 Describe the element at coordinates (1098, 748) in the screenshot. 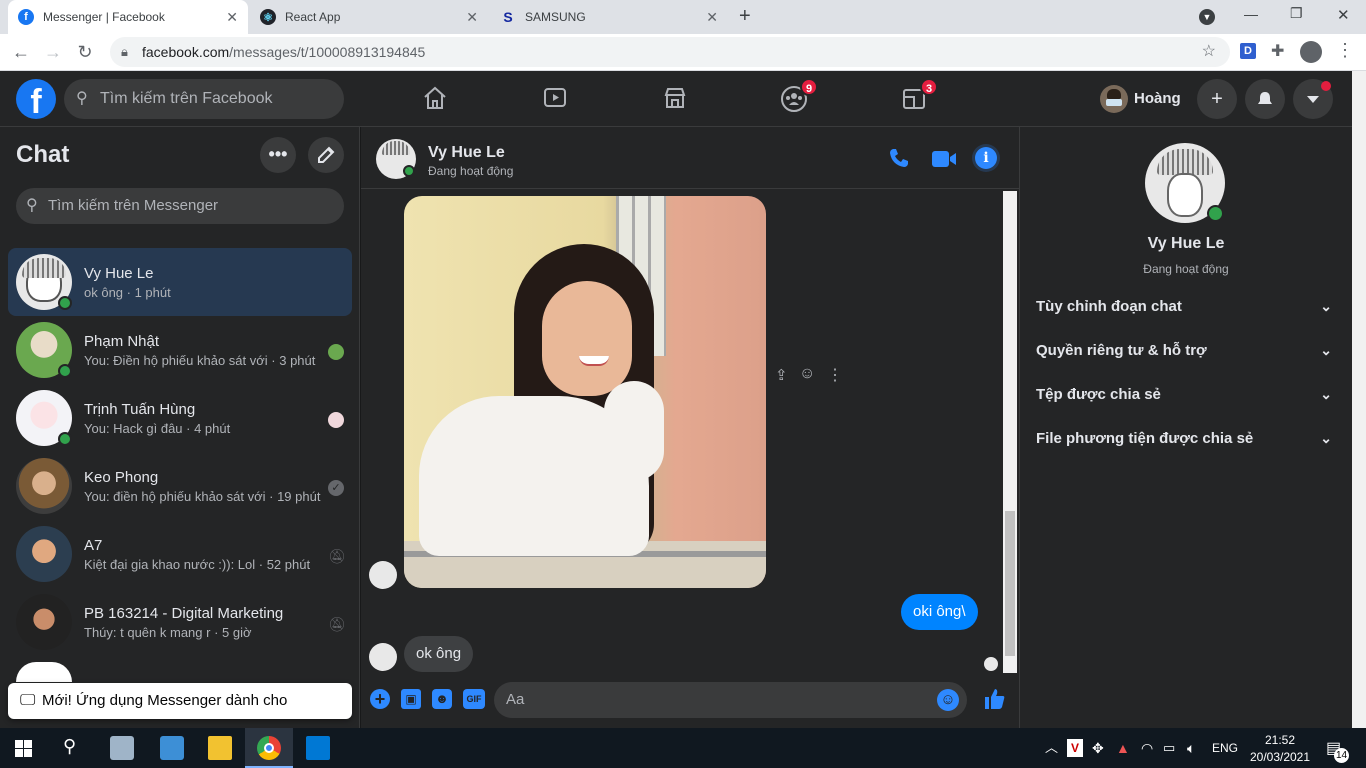

I see `tray-app-icon: ✥` at that location.